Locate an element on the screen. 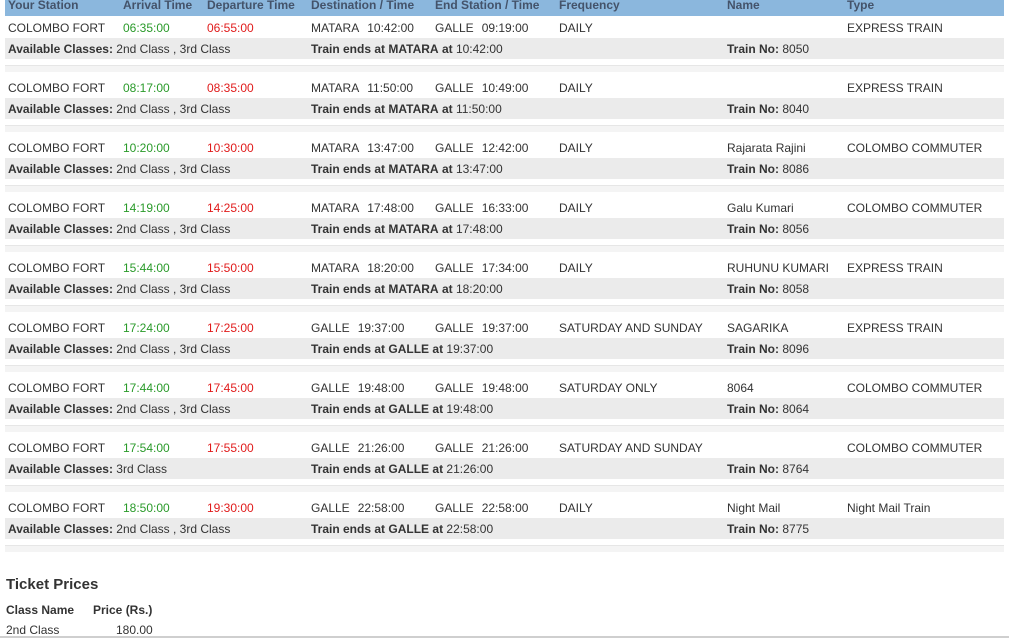  ticket-price-class-name: 2nd Class is located at coordinates (33, 630).